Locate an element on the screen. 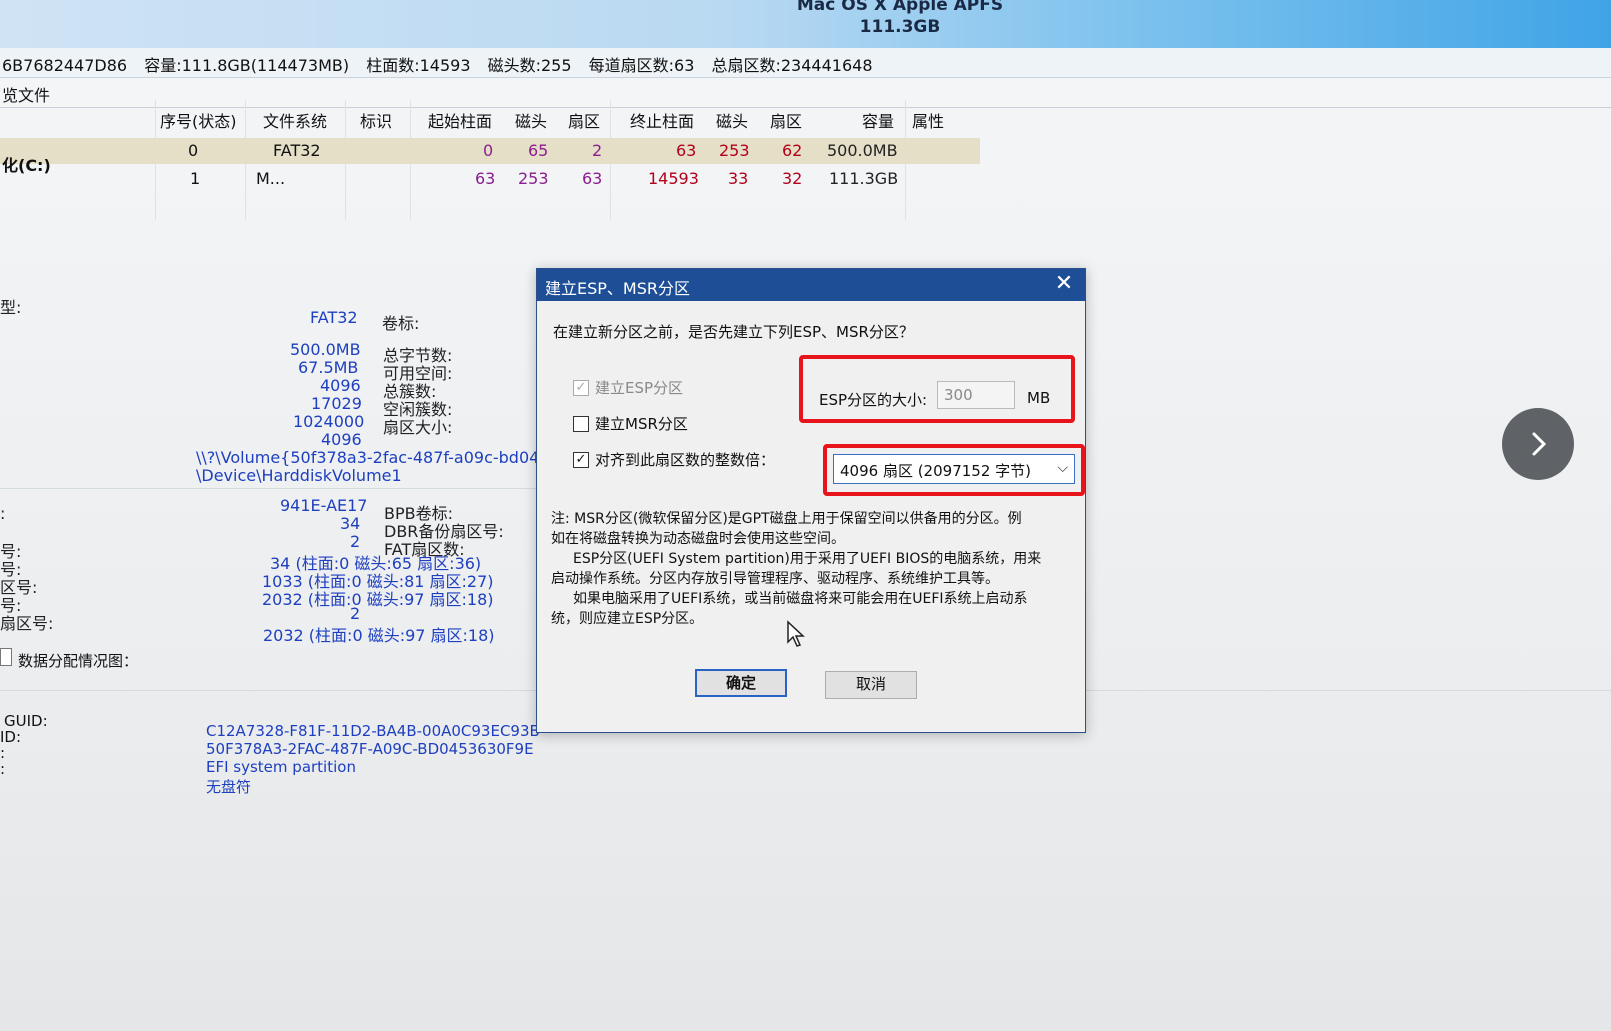  detail-cluster-size: 4096 is located at coordinates (340, 385).